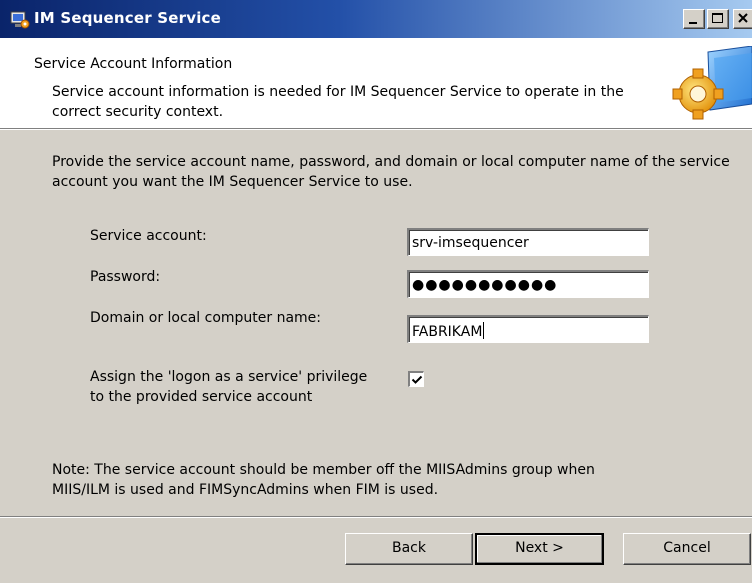 The image size is (752, 583). What do you see at coordinates (133, 64) in the screenshot?
I see `header-title: Service Account Information` at bounding box center [133, 64].